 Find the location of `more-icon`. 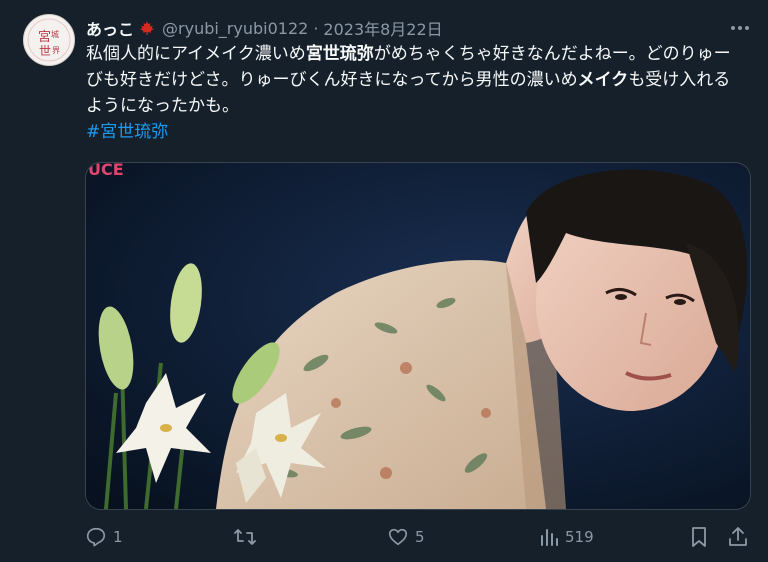

more-icon is located at coordinates (740, 28).